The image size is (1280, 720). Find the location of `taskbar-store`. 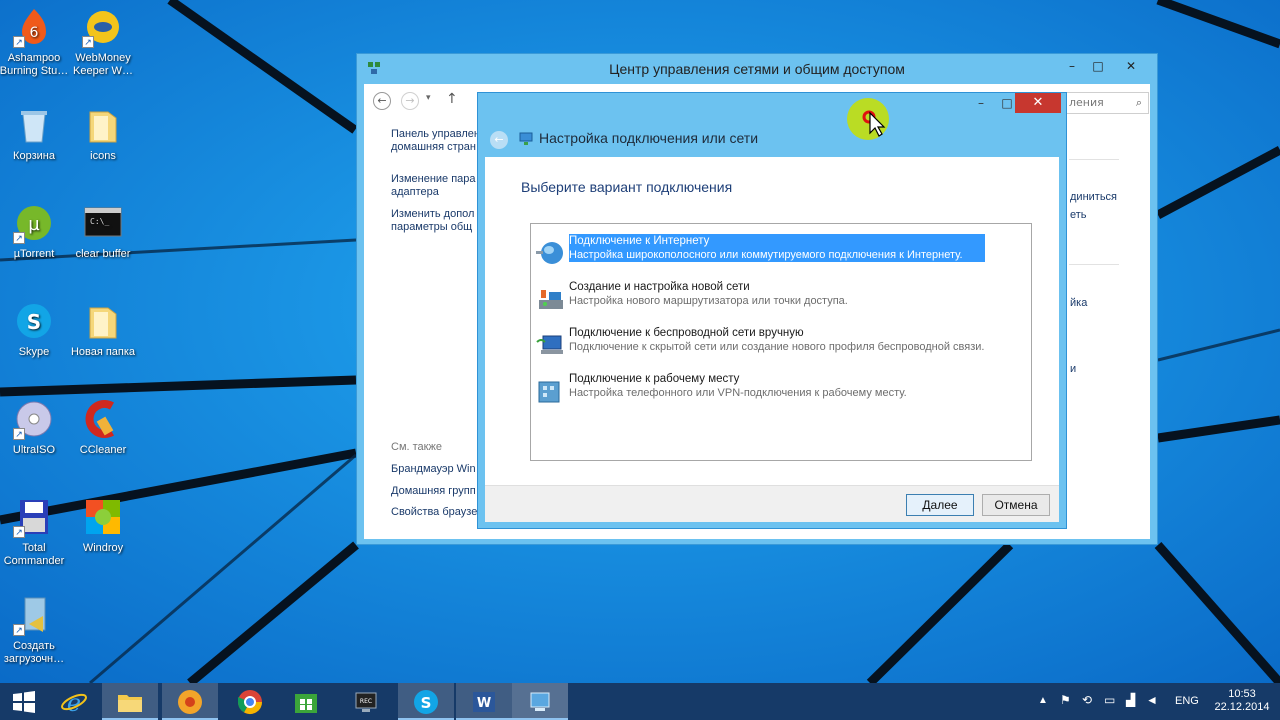

taskbar-store is located at coordinates (306, 701).